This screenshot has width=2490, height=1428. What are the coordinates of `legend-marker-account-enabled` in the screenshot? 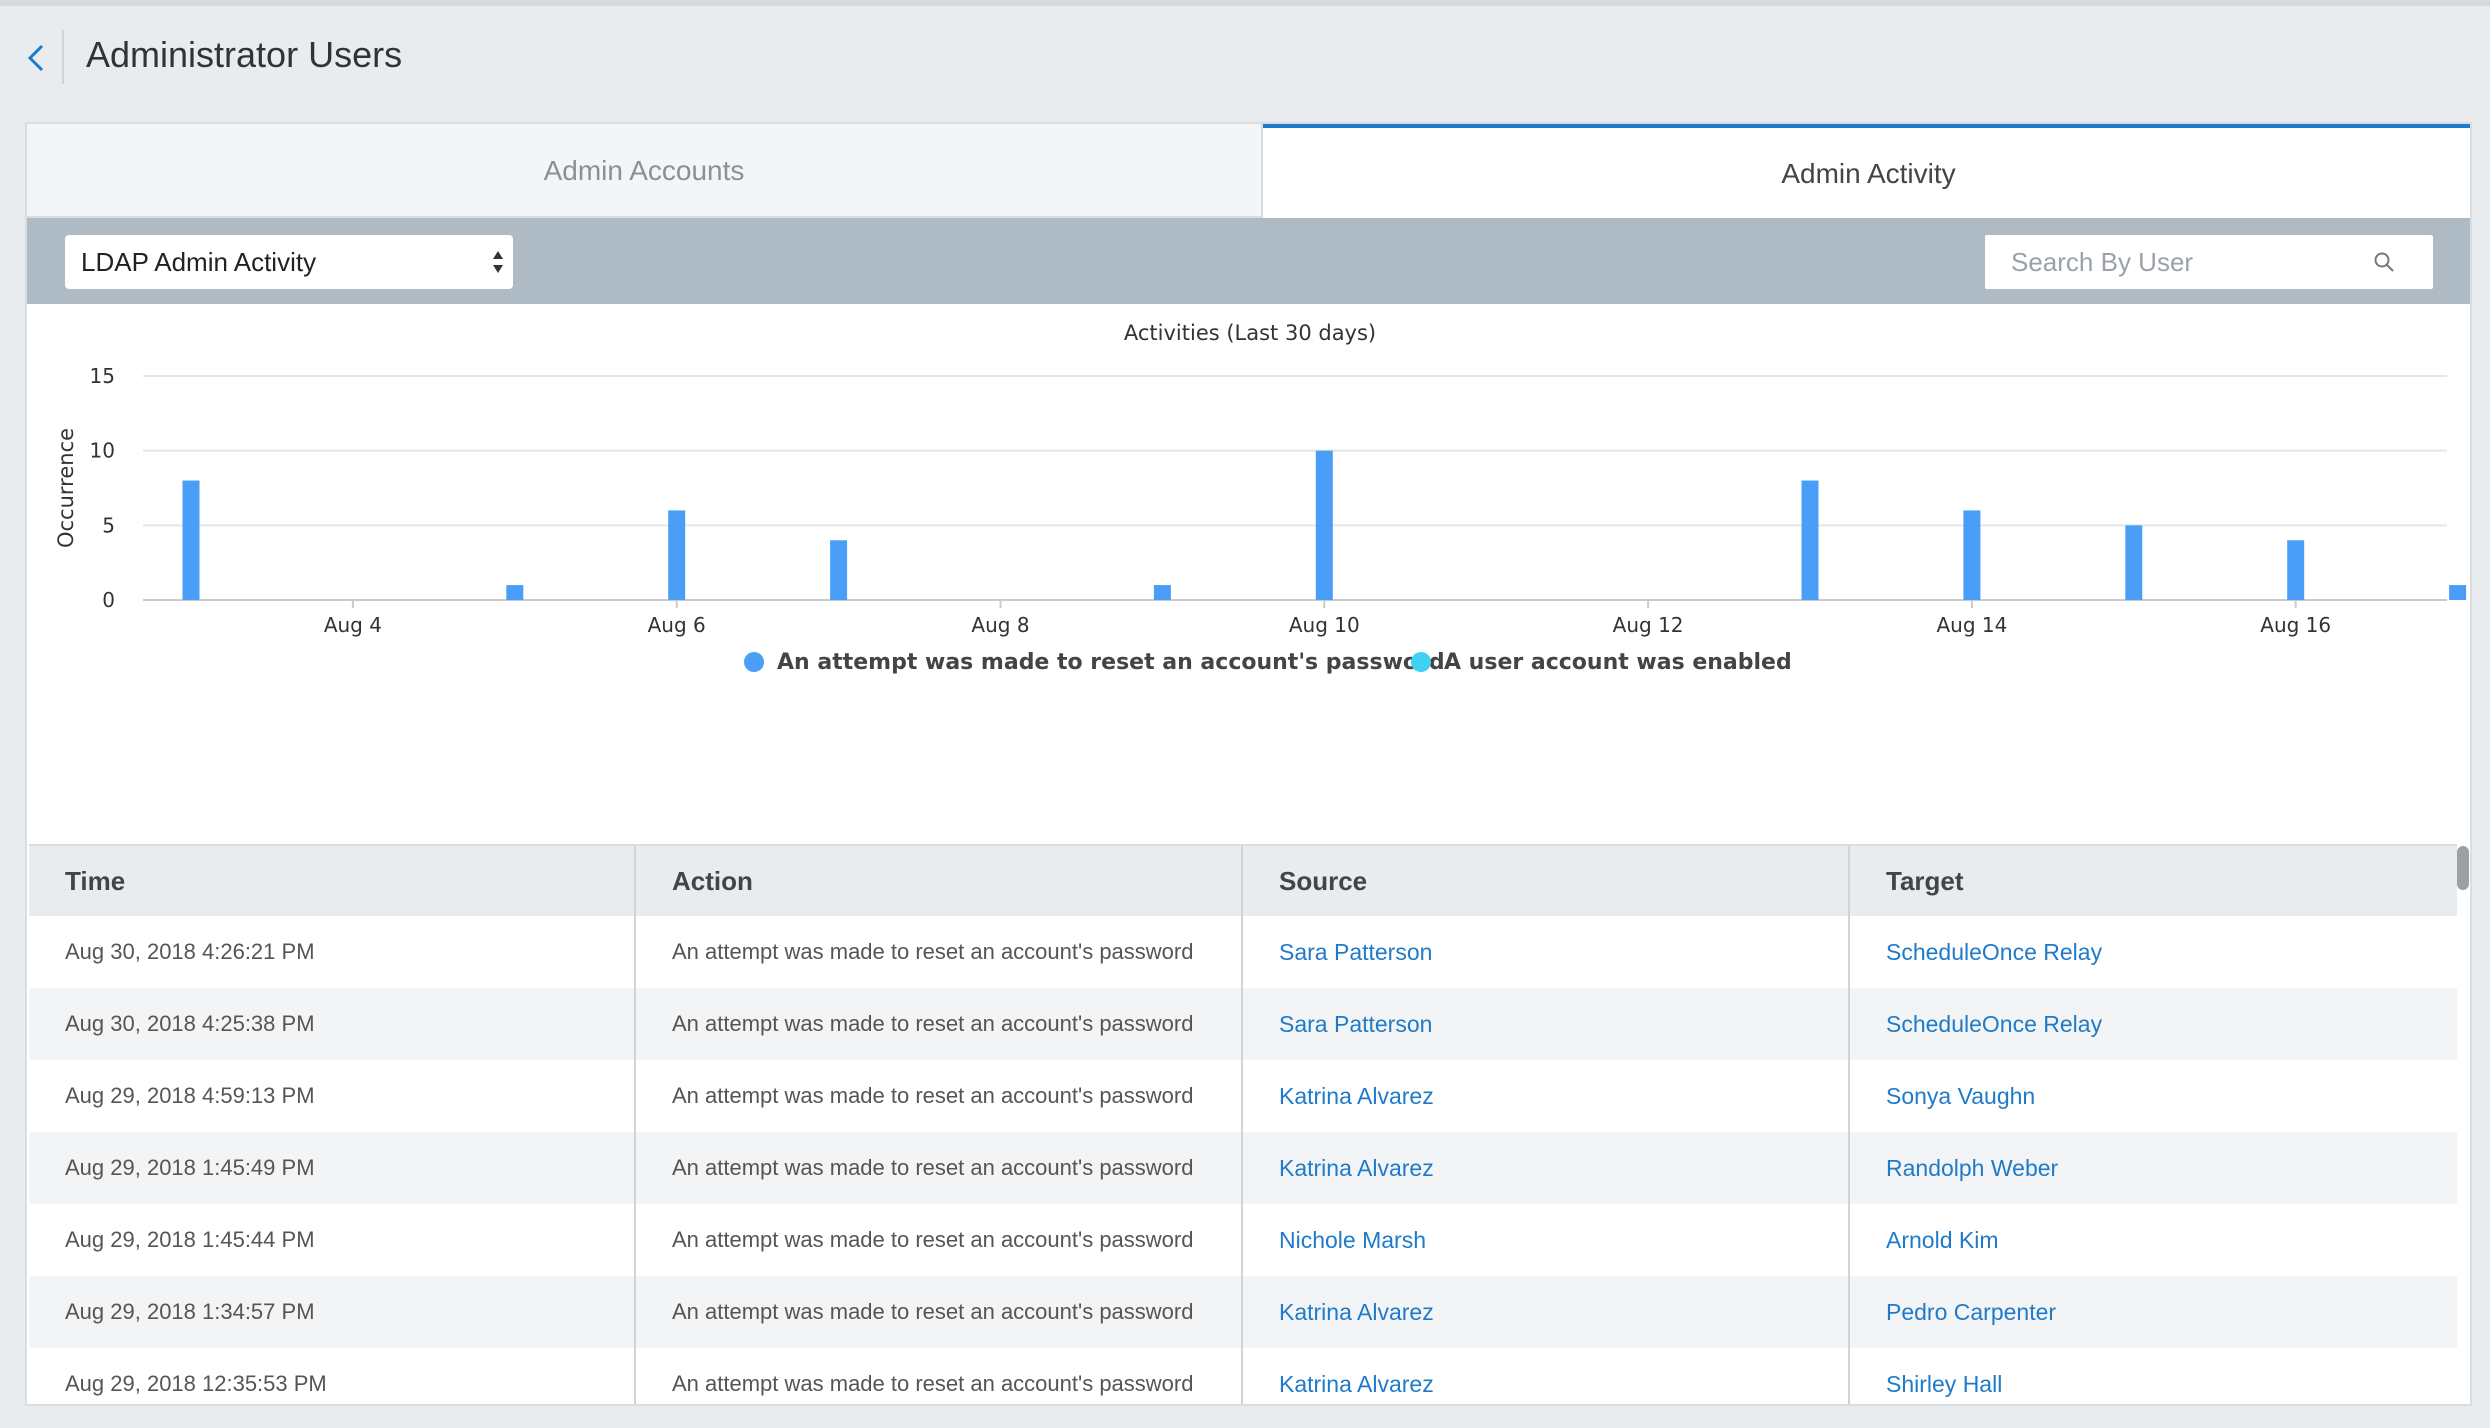 It's located at (1421, 662).